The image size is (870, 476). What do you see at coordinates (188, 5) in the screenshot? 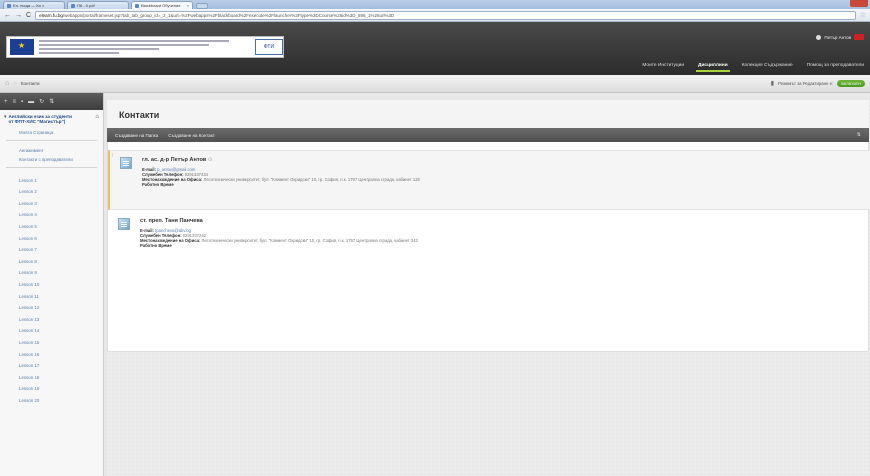
I see `close-tab-icon: ×` at bounding box center [188, 5].